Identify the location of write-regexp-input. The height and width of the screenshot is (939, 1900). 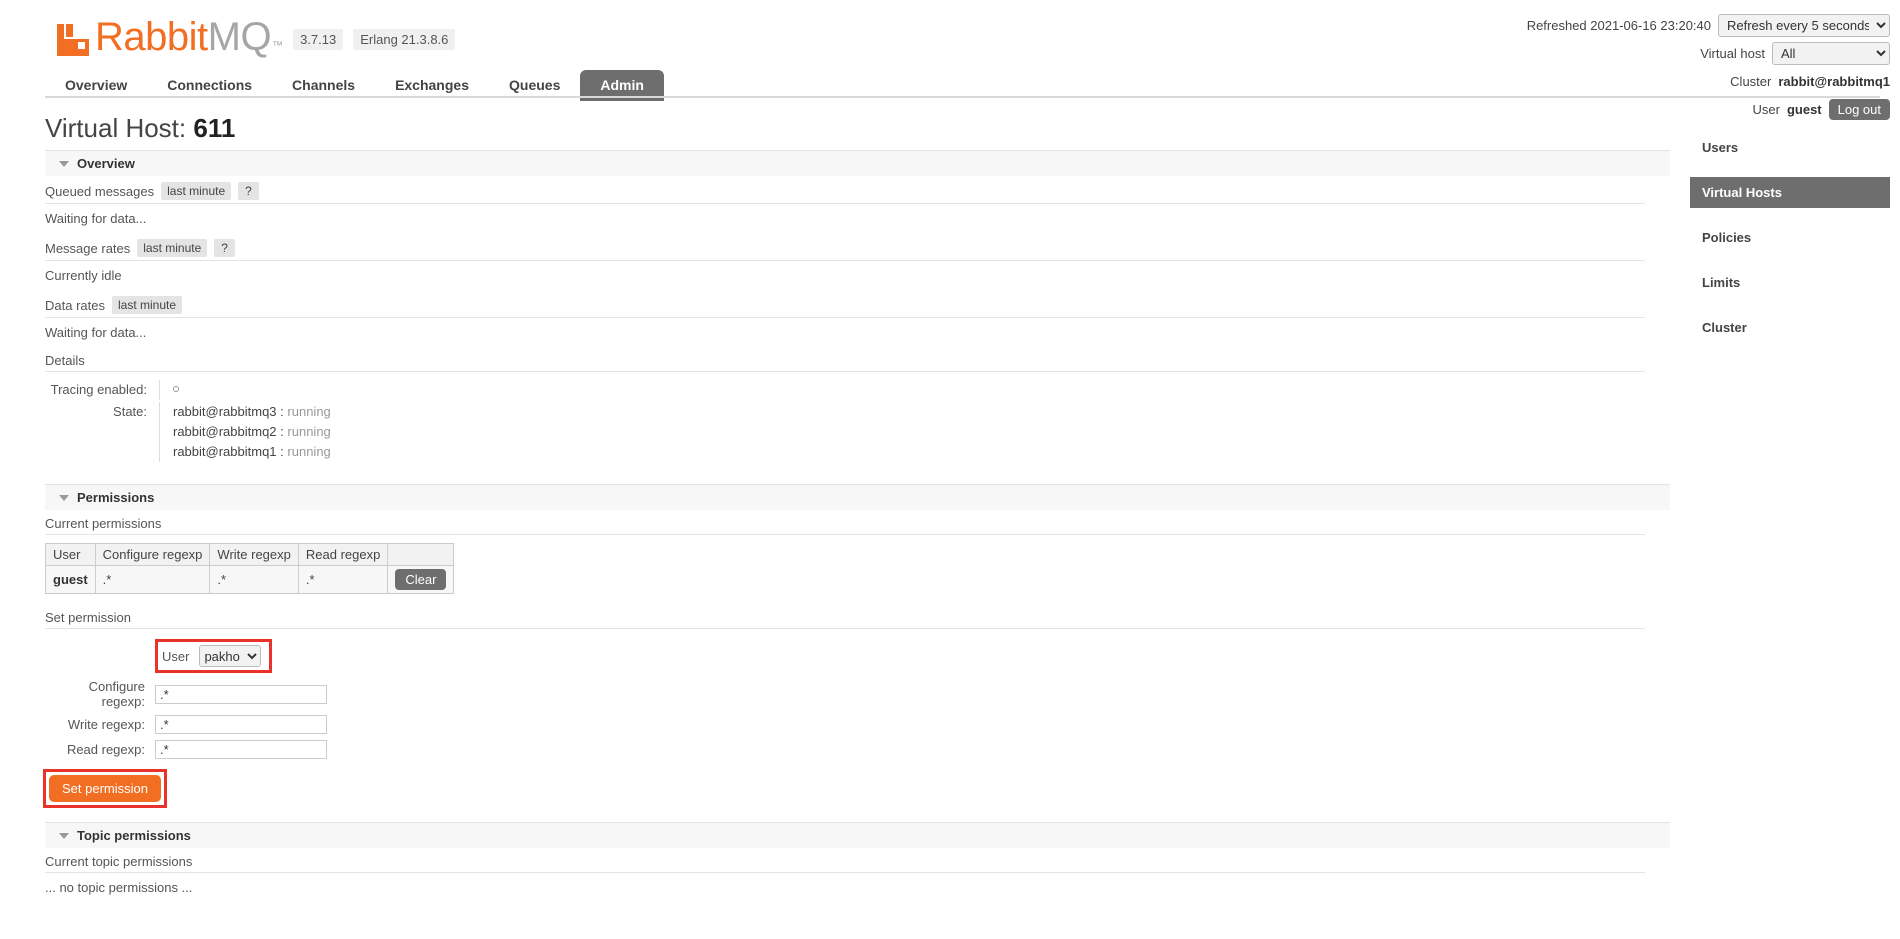
(241, 724).